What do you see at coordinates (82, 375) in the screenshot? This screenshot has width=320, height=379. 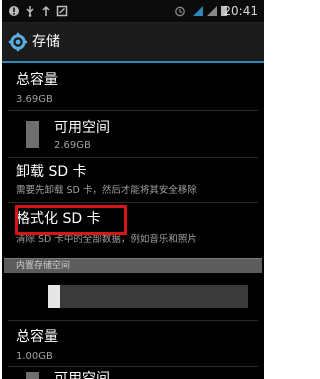 I see `internal-available-space-label: 可用空间` at bounding box center [82, 375].